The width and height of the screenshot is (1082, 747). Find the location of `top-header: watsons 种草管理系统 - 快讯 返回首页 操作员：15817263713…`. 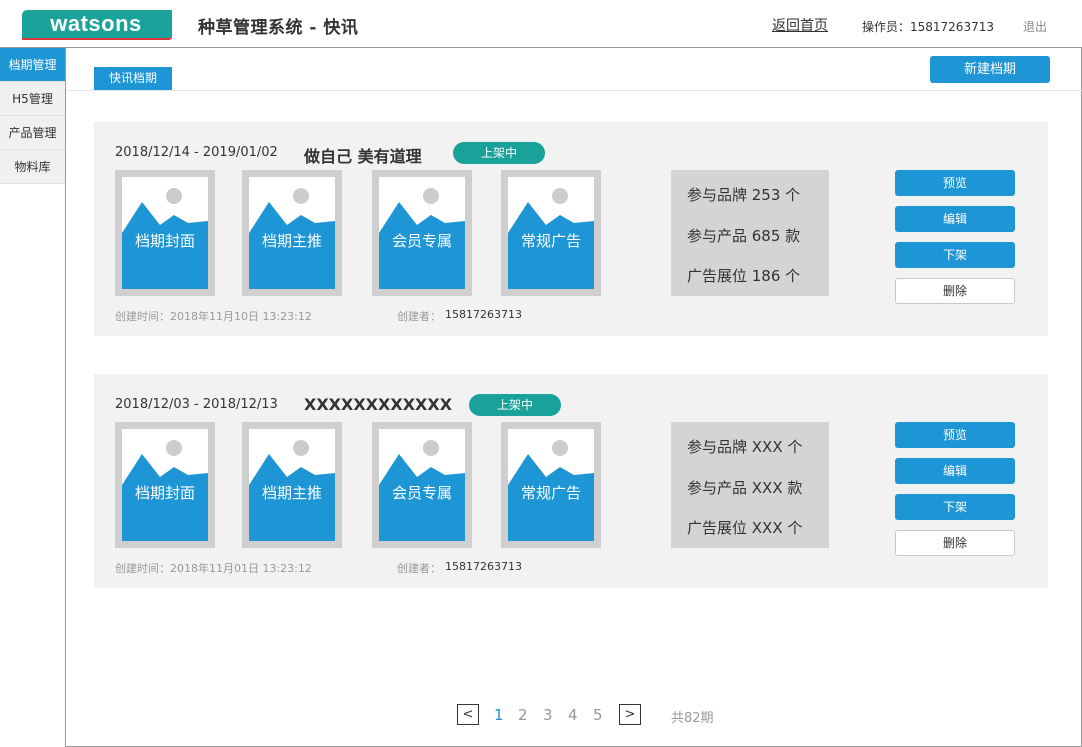

top-header: watsons 种草管理系统 - 快讯 返回首页 操作员：15817263713… is located at coordinates (541, 24).